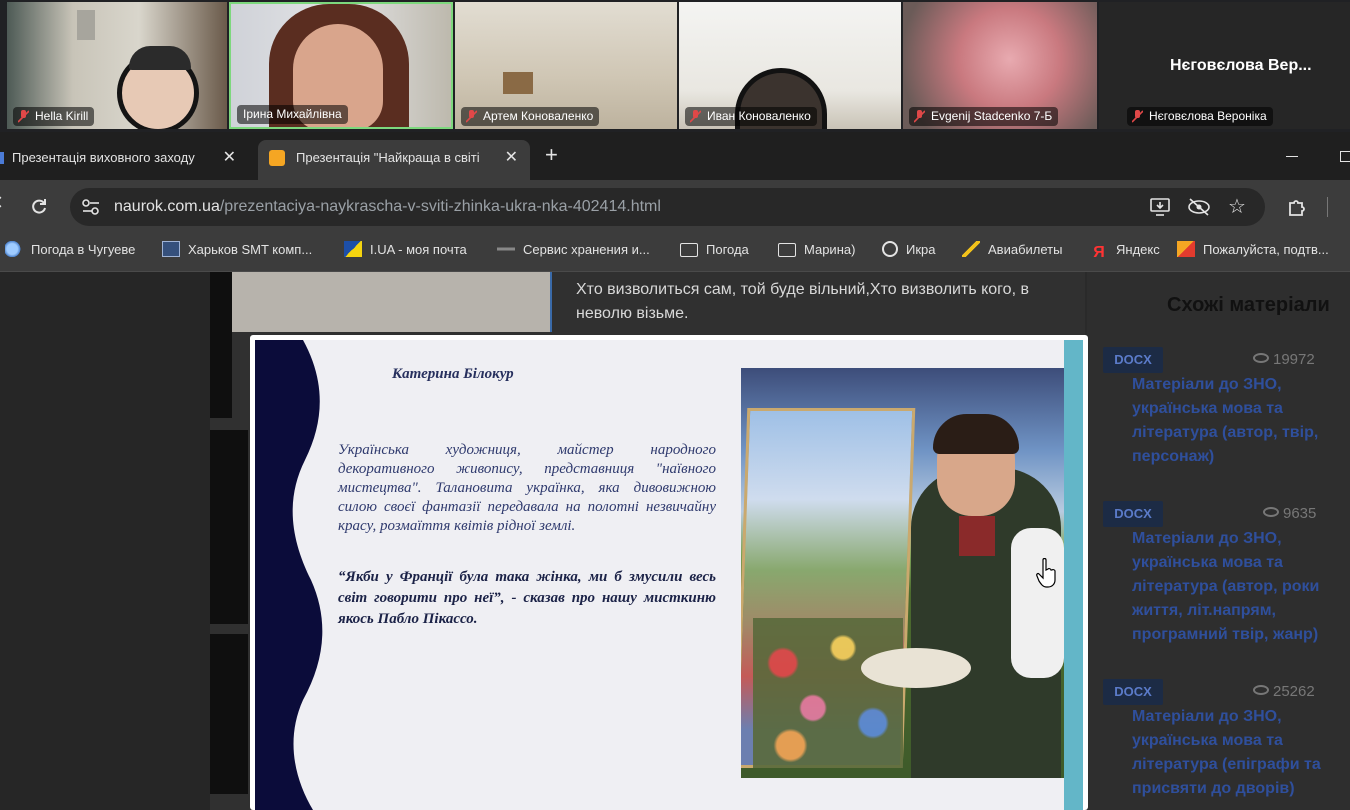  Describe the element at coordinates (91, 207) in the screenshot. I see `site-settings-icon` at that location.